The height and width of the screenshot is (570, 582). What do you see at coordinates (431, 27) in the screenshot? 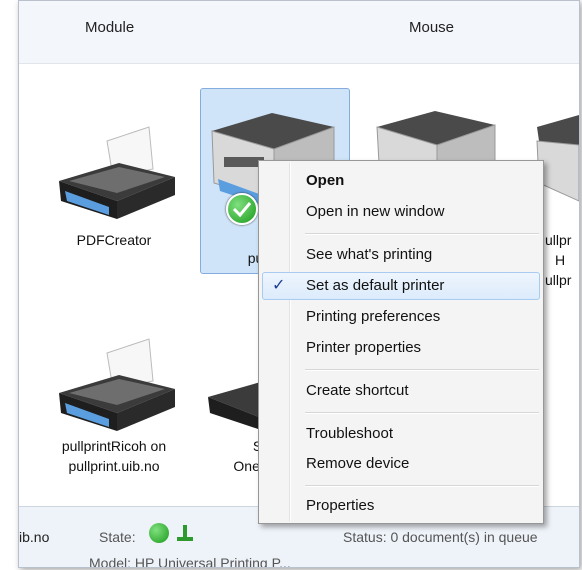
I see `device-mouse-label: Mouse` at bounding box center [431, 27].